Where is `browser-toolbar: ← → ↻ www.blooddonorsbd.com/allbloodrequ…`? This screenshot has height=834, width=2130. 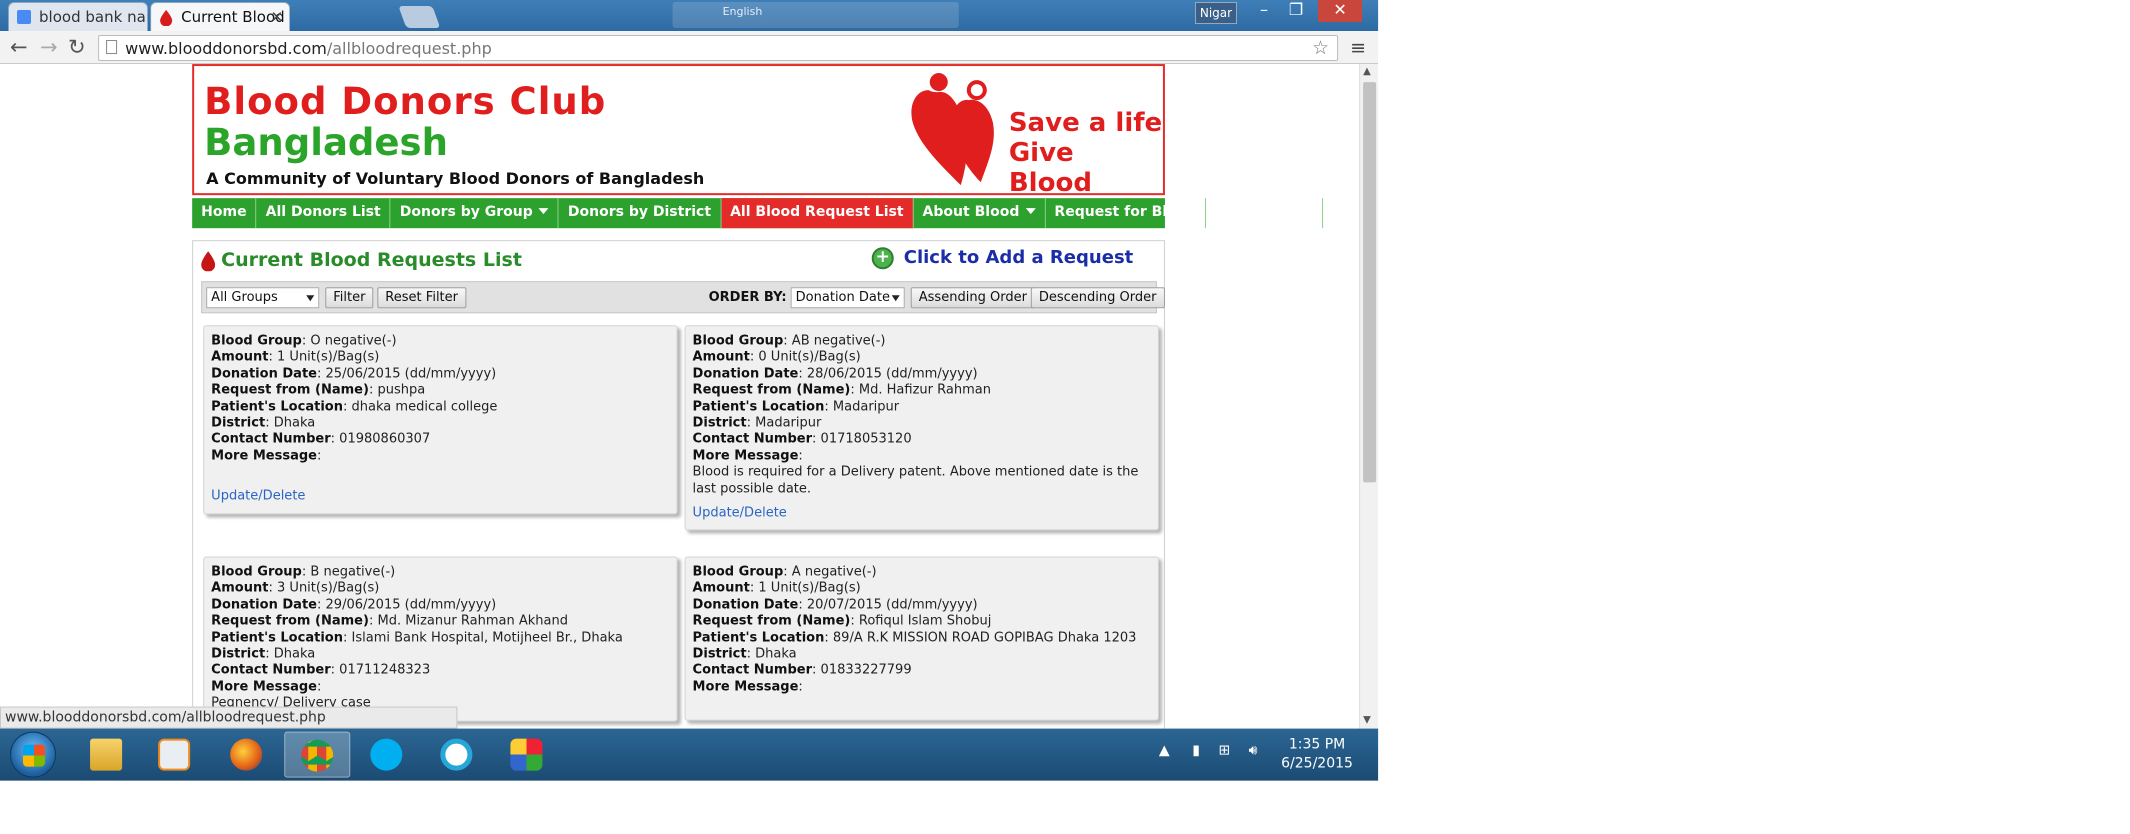 browser-toolbar: ← → ↻ www.blooddonorsbd.com/allbloodrequ… is located at coordinates (689, 48).